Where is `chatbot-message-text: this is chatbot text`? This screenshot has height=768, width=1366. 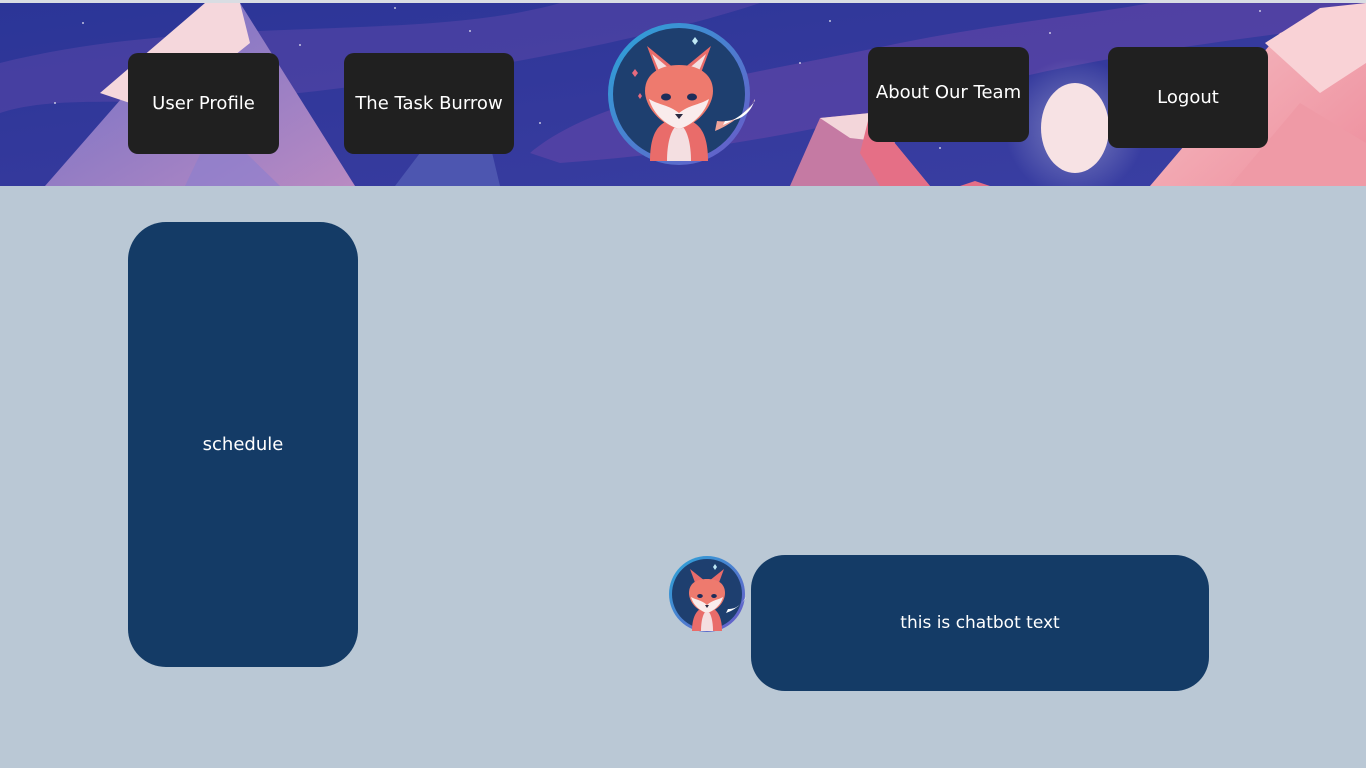 chatbot-message-text: this is chatbot text is located at coordinates (980, 623).